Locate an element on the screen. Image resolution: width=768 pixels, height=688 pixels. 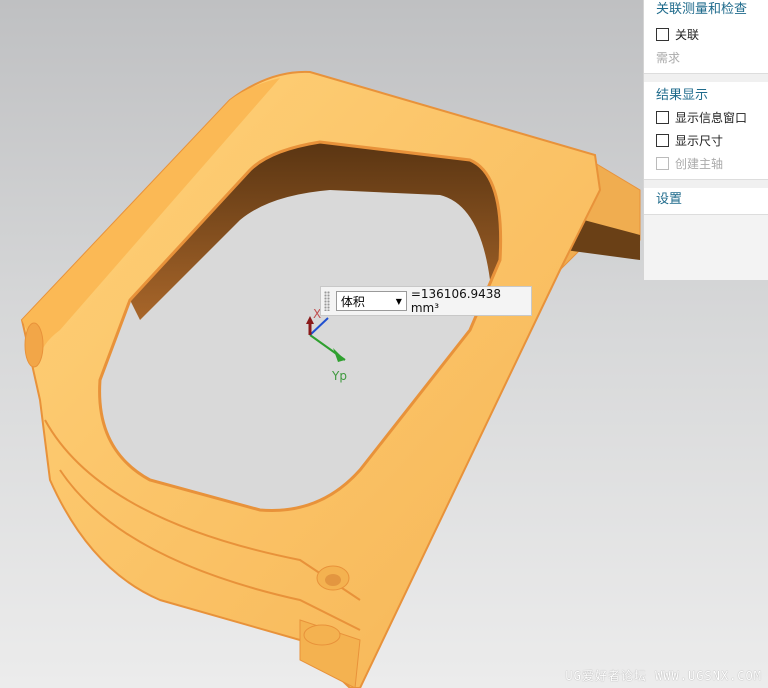
measurement-readout: 体积 ▼ =136106.9438 mm³ is located at coordinates (426, 301).